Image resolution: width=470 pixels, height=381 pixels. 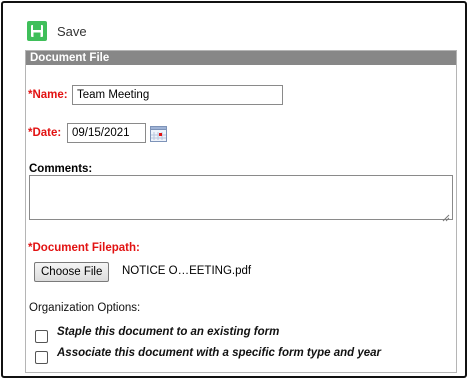 What do you see at coordinates (106, 133) in the screenshot?
I see `date-input` at bounding box center [106, 133].